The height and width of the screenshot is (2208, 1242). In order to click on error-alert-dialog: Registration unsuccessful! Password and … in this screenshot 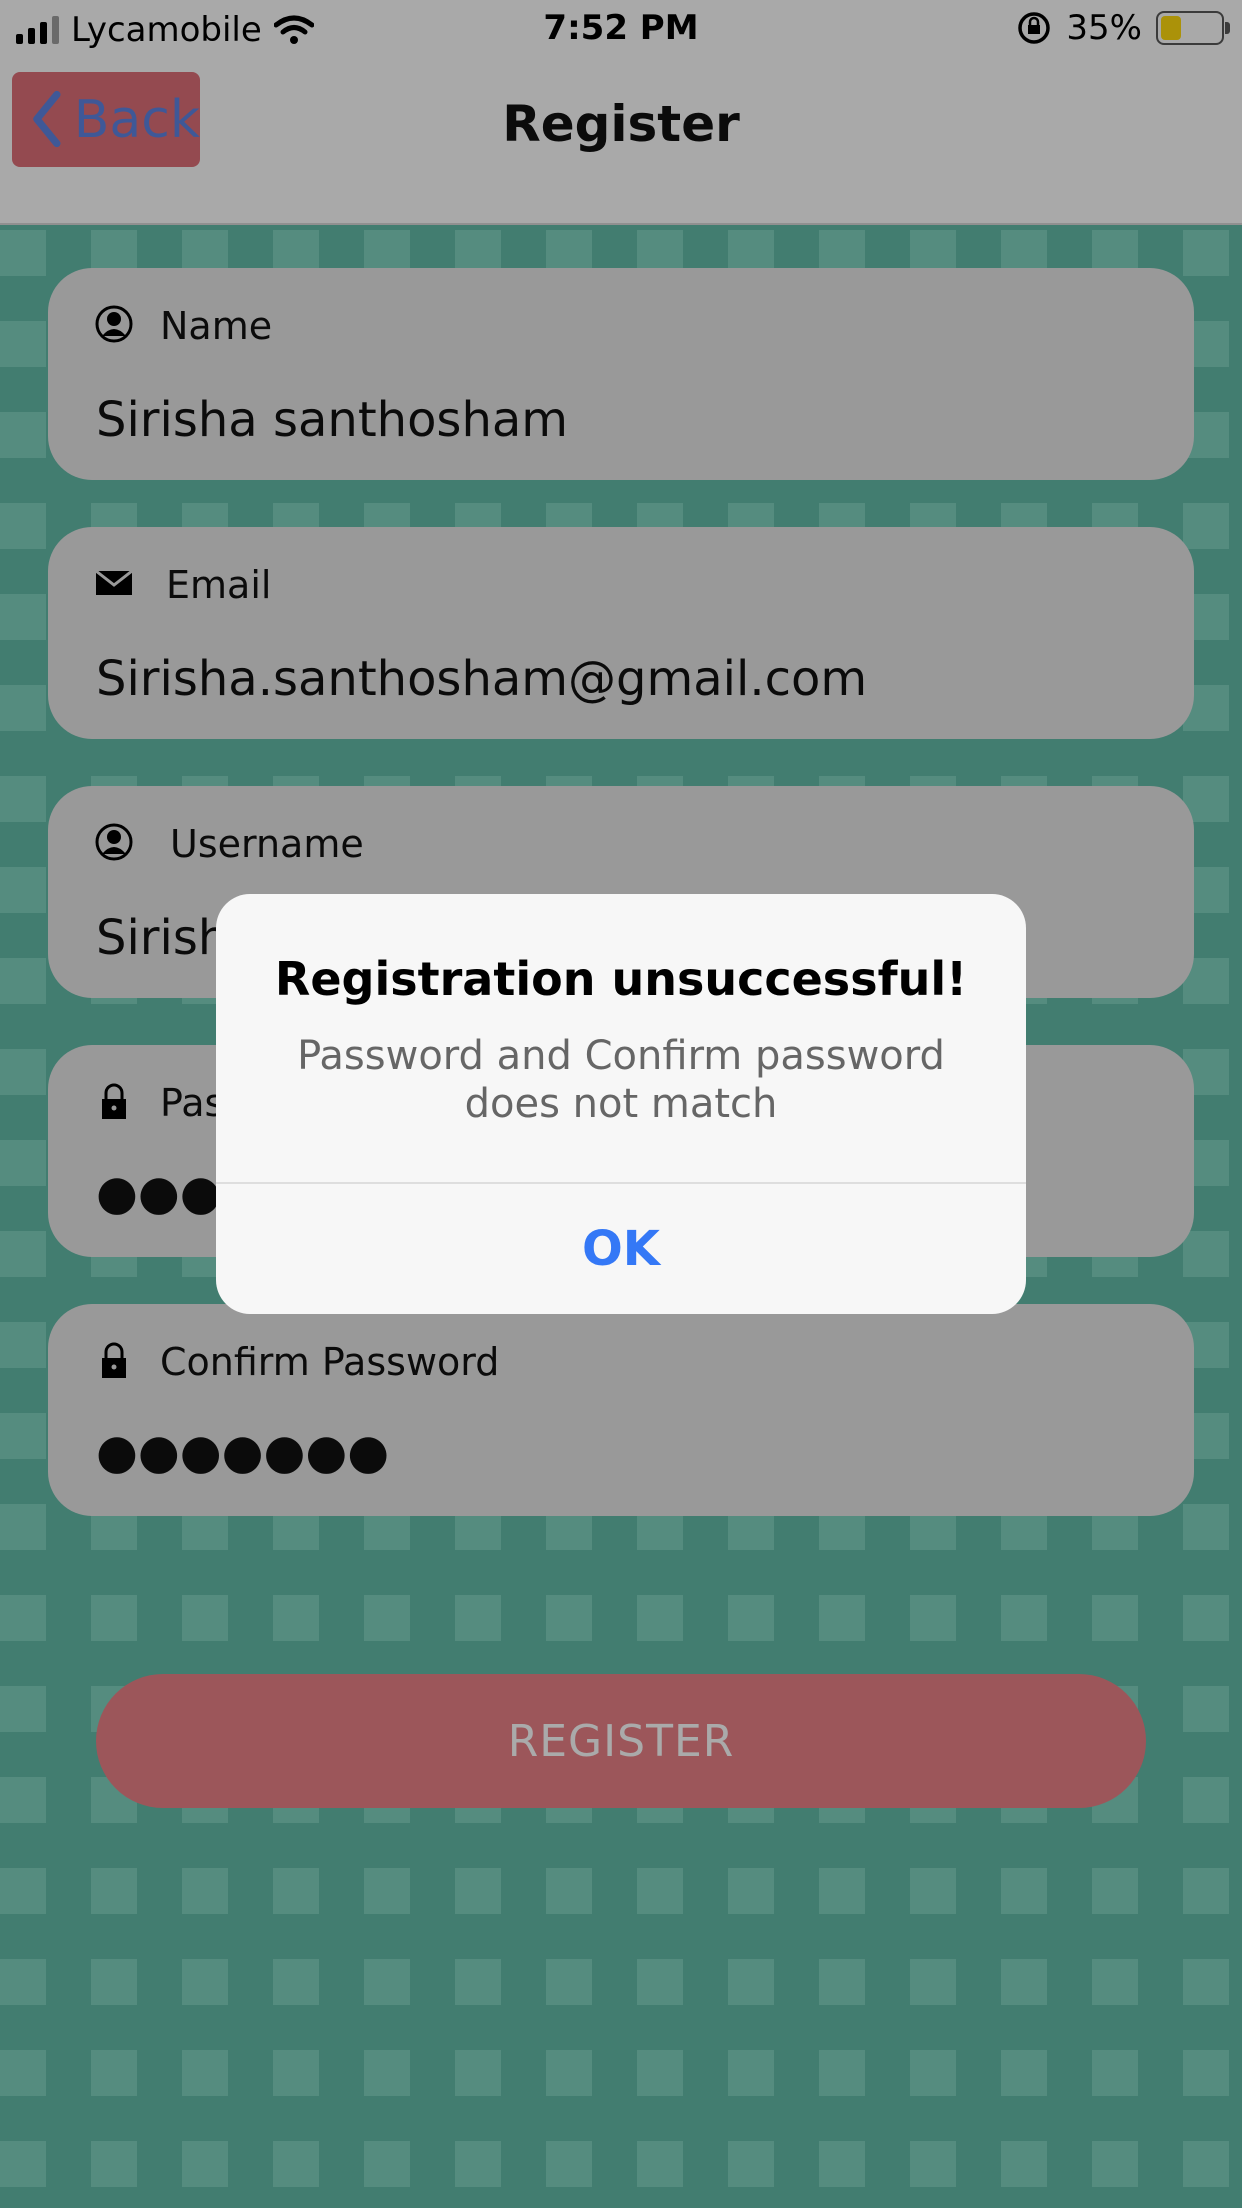, I will do `click(621, 1104)`.